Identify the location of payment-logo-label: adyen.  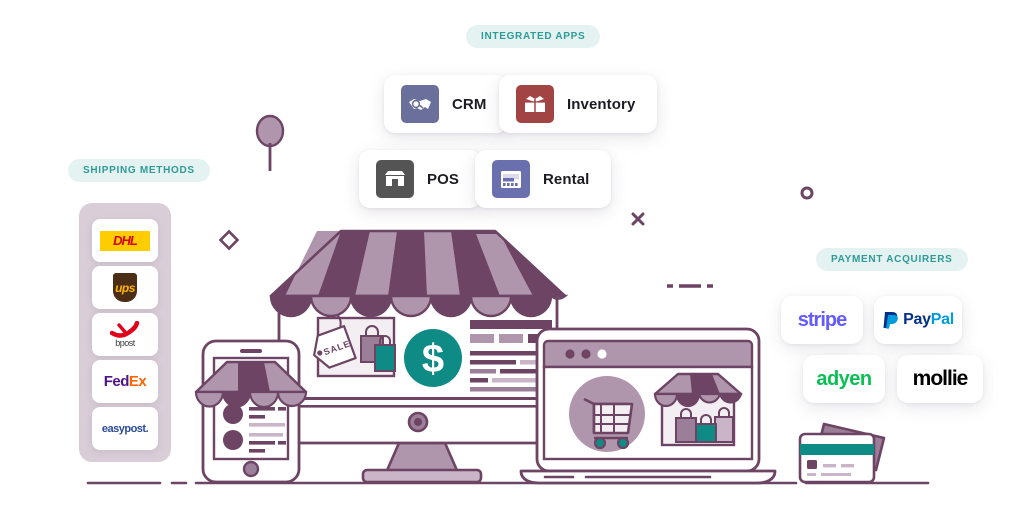
(844, 378).